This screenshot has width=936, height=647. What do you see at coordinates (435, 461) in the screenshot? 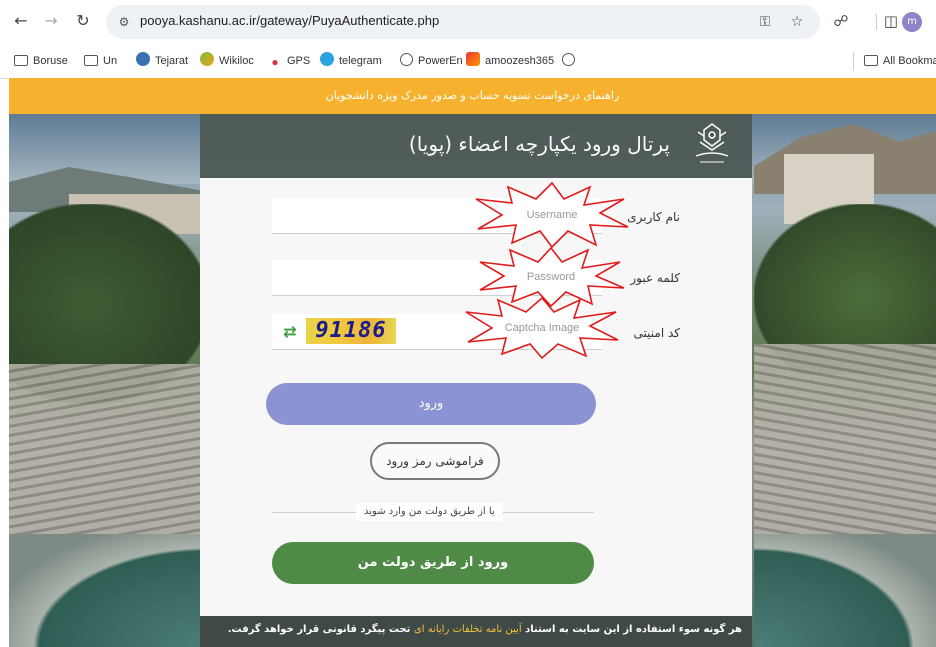
I see `forgot-password-button: فراموشی رمز ورود` at bounding box center [435, 461].